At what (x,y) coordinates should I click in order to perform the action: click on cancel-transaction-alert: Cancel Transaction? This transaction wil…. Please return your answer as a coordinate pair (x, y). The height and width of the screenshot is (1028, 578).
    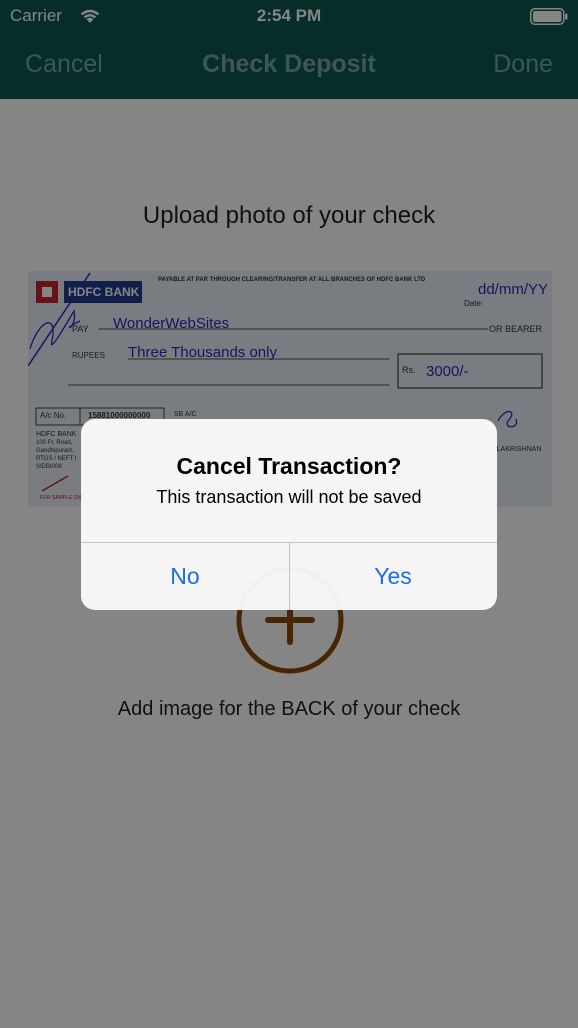
    Looking at the image, I should click on (289, 514).